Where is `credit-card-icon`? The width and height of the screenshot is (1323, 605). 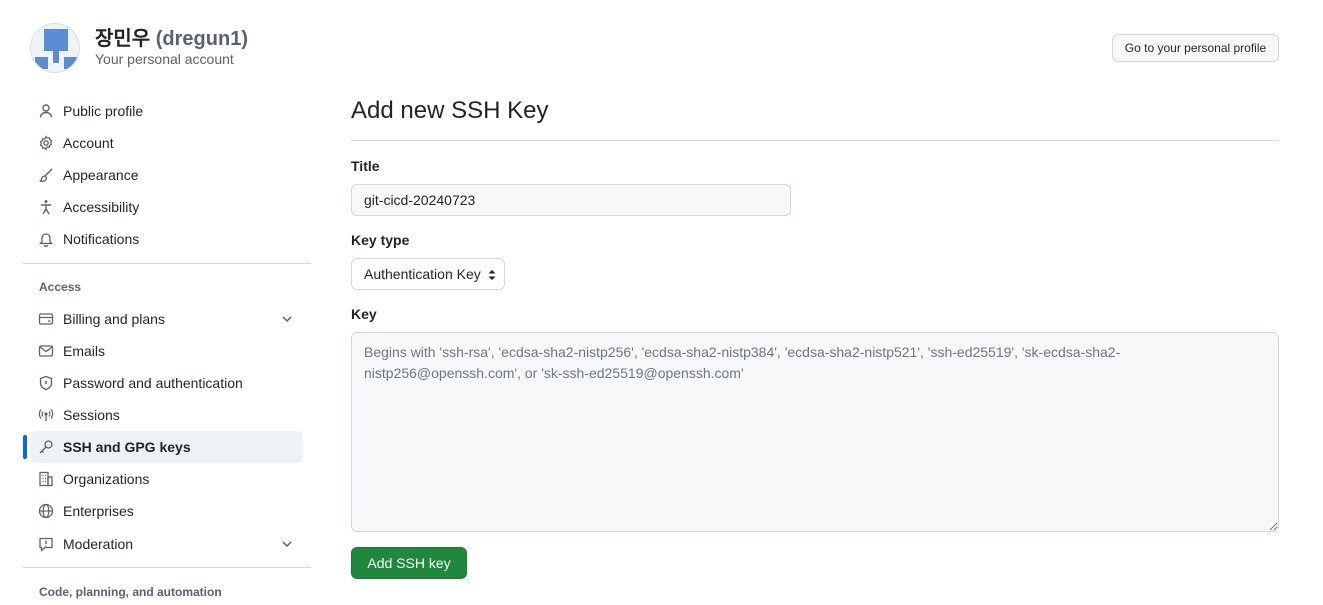
credit-card-icon is located at coordinates (46, 319).